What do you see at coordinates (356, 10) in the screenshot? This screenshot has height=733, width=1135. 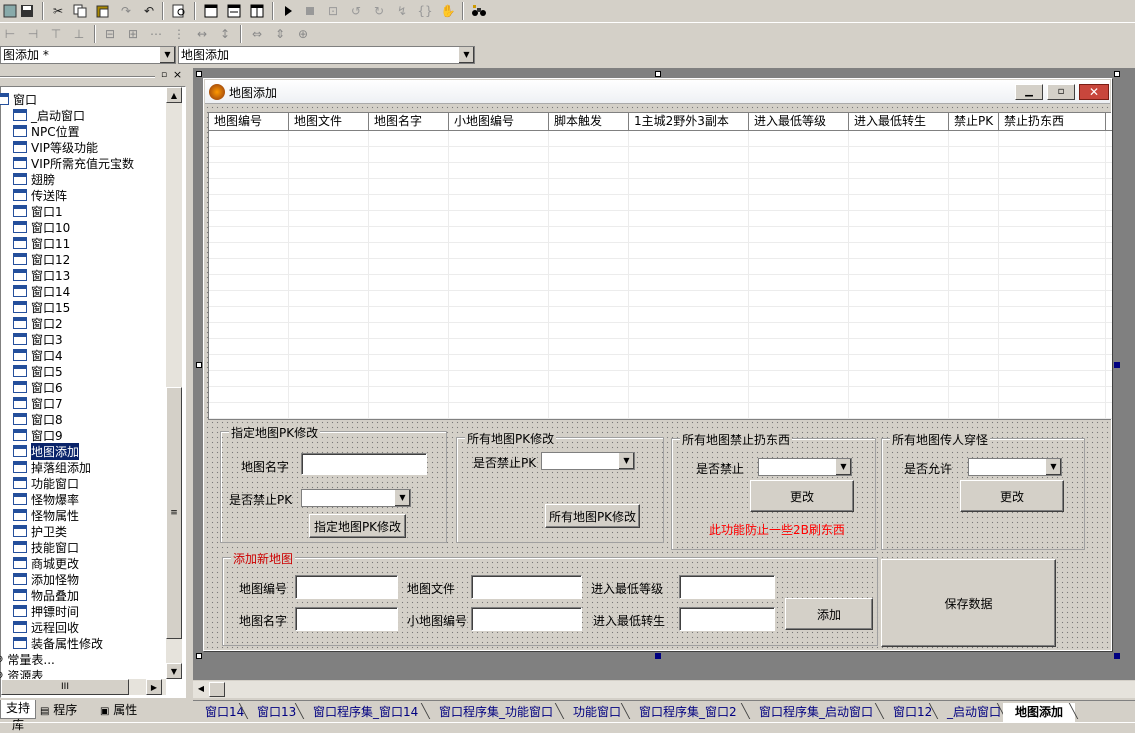 I see `step-into-icon: ↺` at bounding box center [356, 10].